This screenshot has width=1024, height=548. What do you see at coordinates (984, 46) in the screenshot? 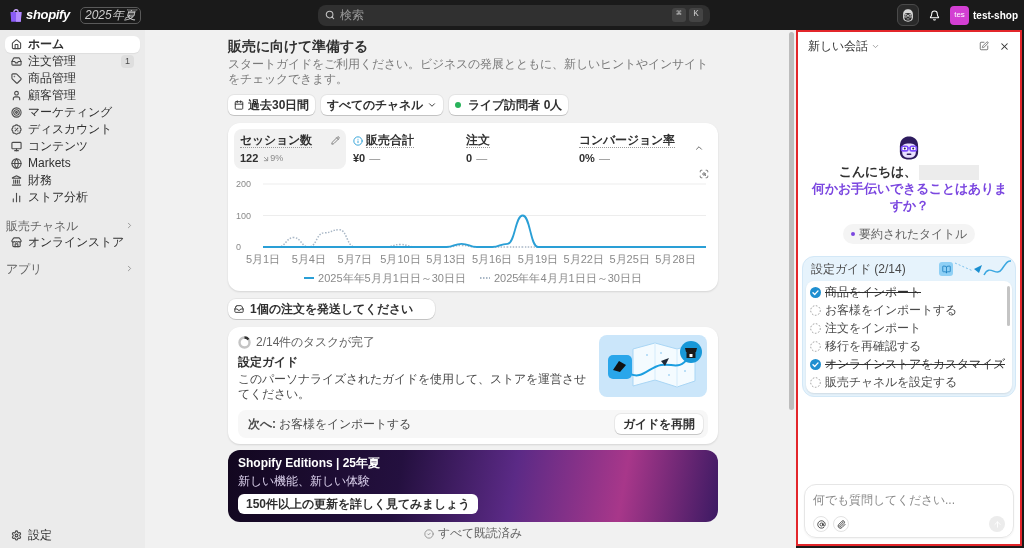
I see `compose-icon` at bounding box center [984, 46].